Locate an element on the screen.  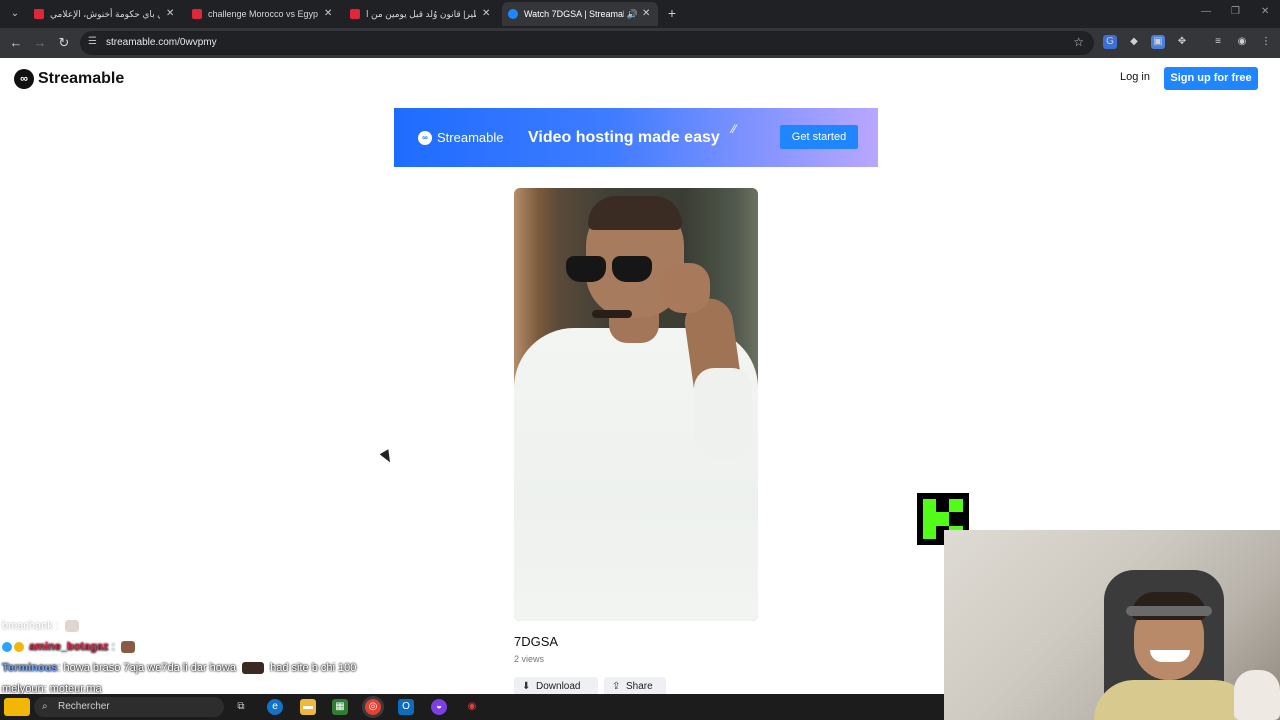
chat-text: : howa braso 7aja we7da li dar howa is located at coordinates (146, 668).